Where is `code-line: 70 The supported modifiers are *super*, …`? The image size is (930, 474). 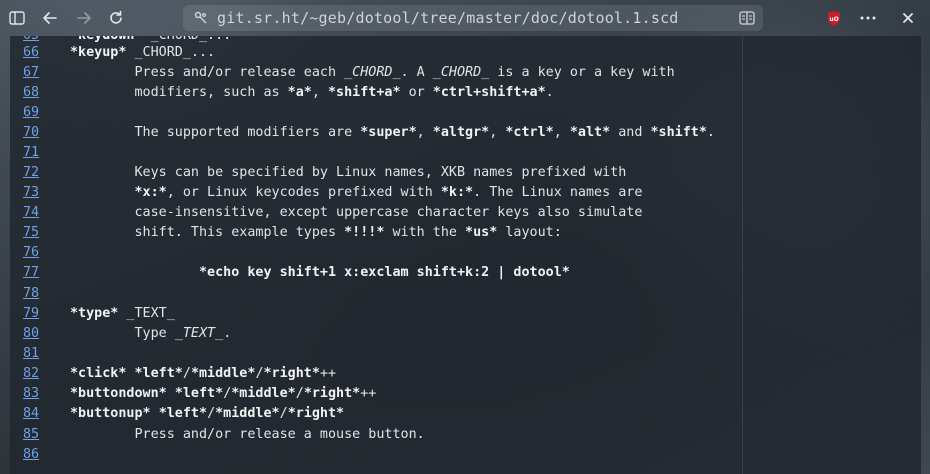
code-line: 70 The supported modifiers are *super*, … is located at coordinates (465, 133).